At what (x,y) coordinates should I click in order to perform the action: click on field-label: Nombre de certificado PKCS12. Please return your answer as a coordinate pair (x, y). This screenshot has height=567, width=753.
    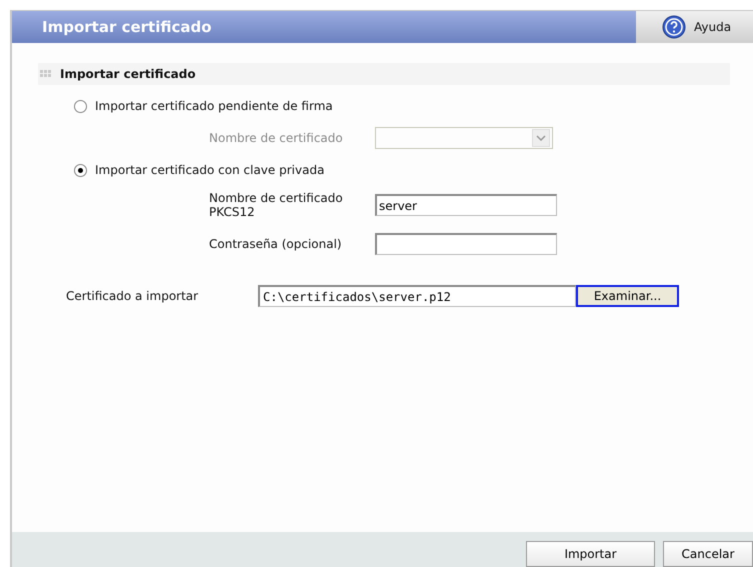
    Looking at the image, I should click on (276, 205).